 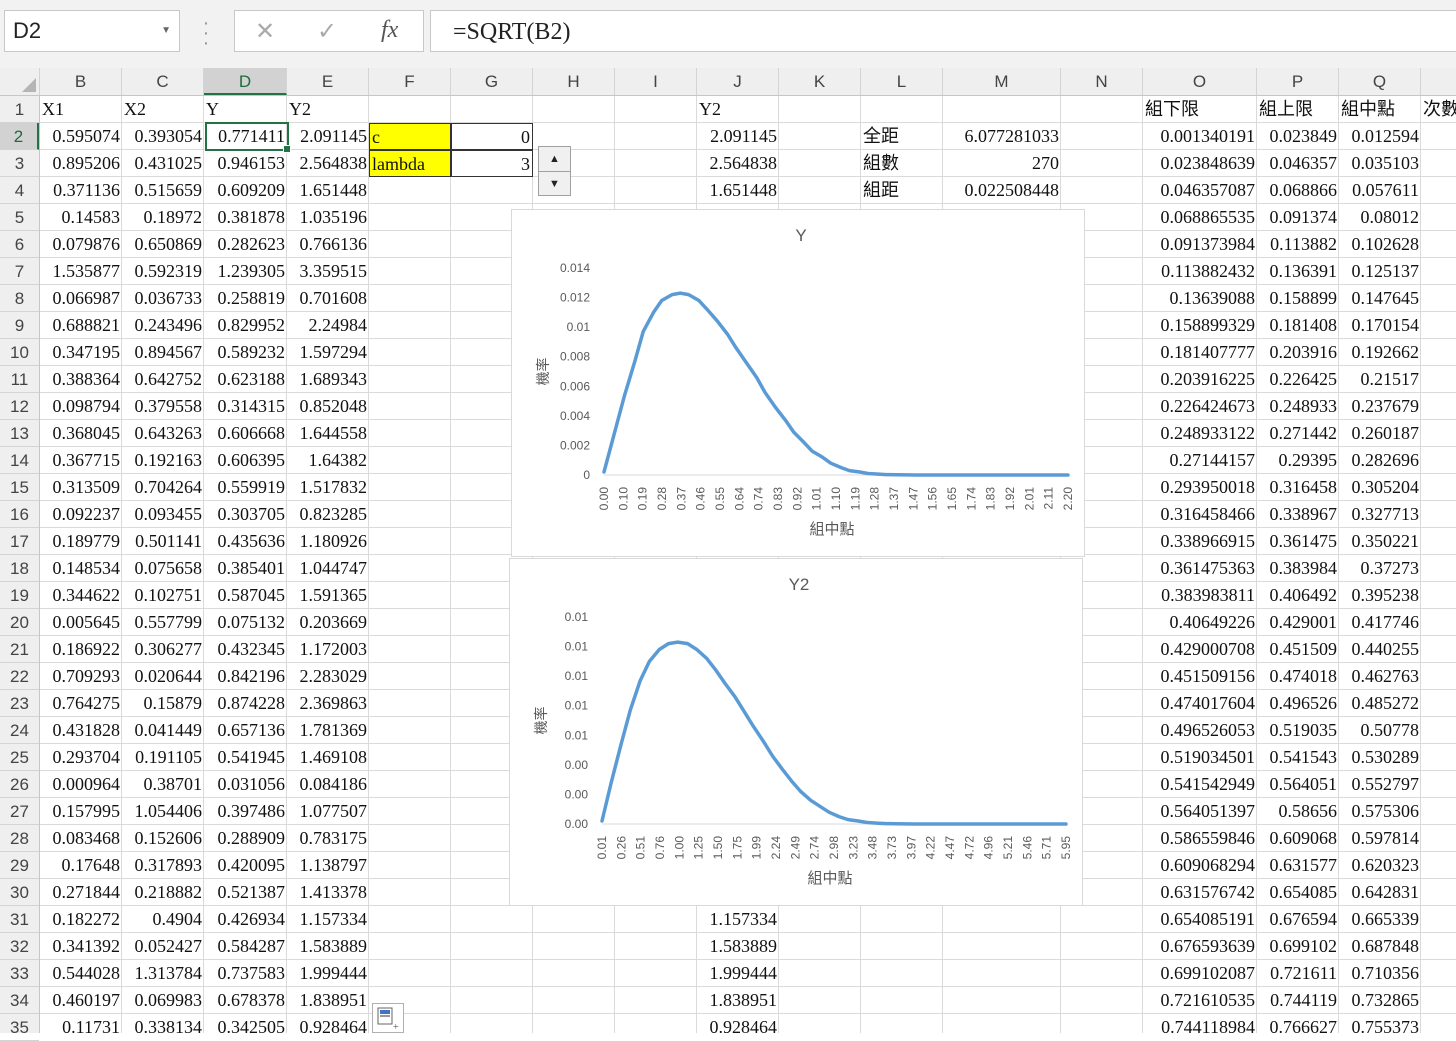 I want to click on bin-lower: 0.496526053, so click(x=1200, y=730).